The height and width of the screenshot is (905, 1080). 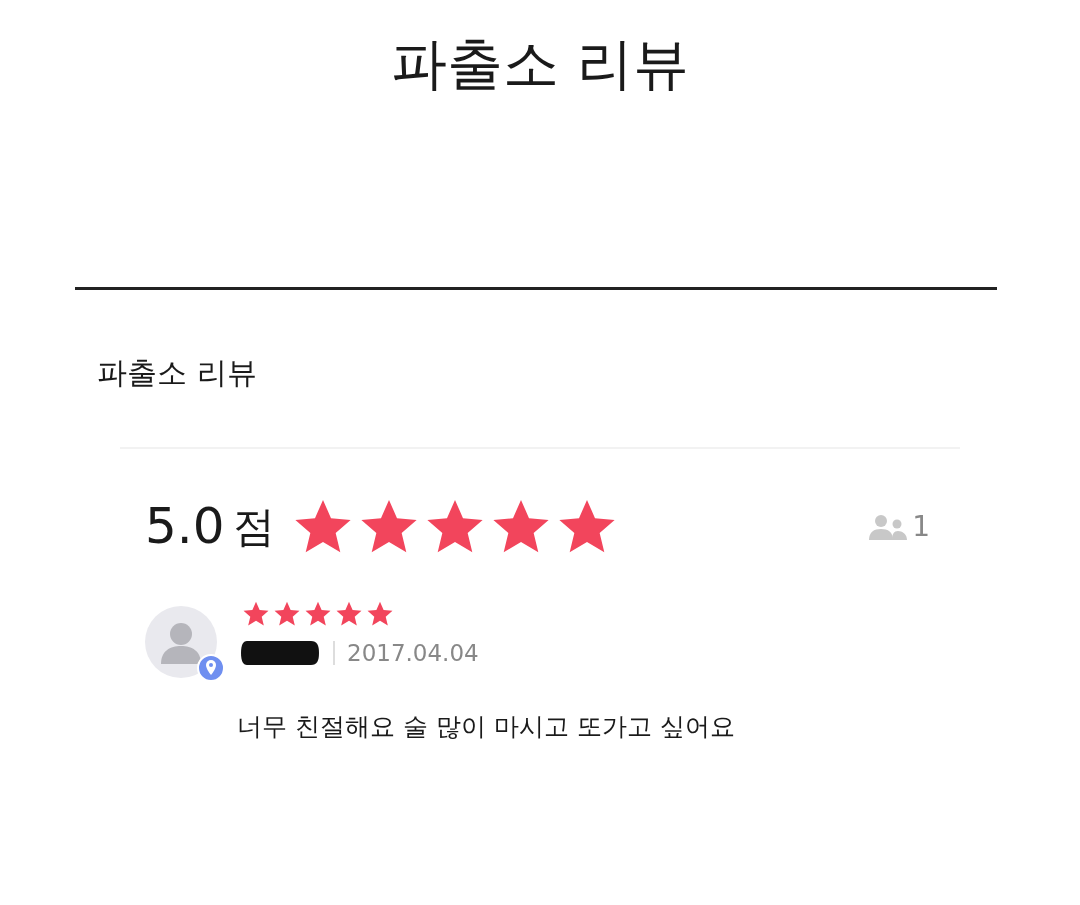 What do you see at coordinates (185, 526) in the screenshot?
I see `rating-score: 5.0` at bounding box center [185, 526].